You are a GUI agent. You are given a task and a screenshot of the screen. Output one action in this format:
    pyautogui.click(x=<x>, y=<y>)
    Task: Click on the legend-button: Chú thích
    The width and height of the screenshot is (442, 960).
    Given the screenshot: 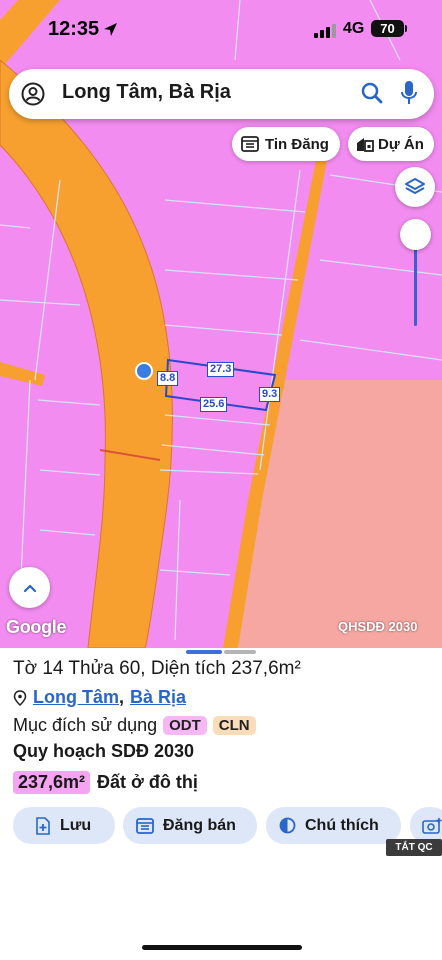 What is the action you would take?
    pyautogui.click(x=333, y=825)
    